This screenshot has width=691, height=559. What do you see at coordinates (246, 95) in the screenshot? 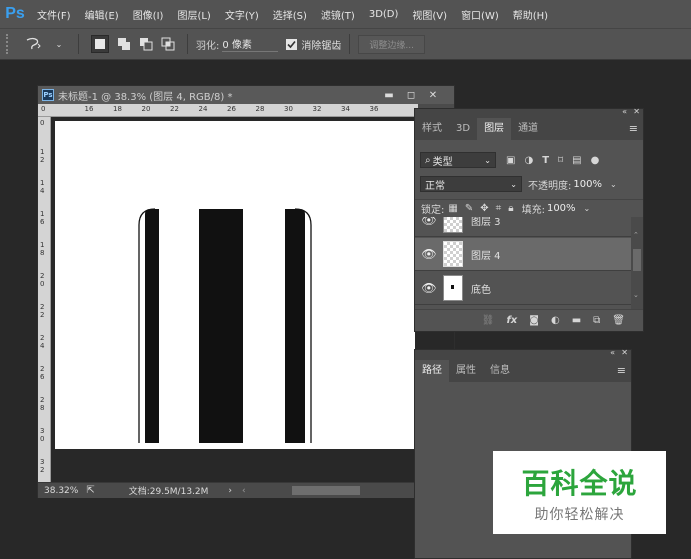
I see `document-titlebar: Ps 未标题-1 @ 38.3% (图层 4, RGB/8) * ▬ ◻ ✕` at bounding box center [246, 95].